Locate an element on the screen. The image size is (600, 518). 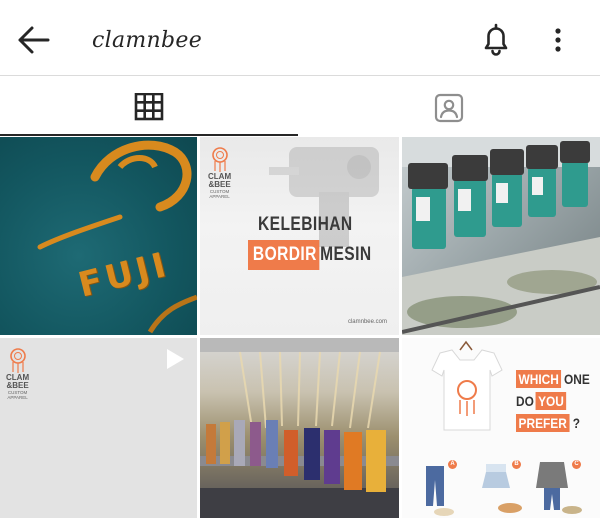
more-vertical-icon is located at coordinates (558, 40).